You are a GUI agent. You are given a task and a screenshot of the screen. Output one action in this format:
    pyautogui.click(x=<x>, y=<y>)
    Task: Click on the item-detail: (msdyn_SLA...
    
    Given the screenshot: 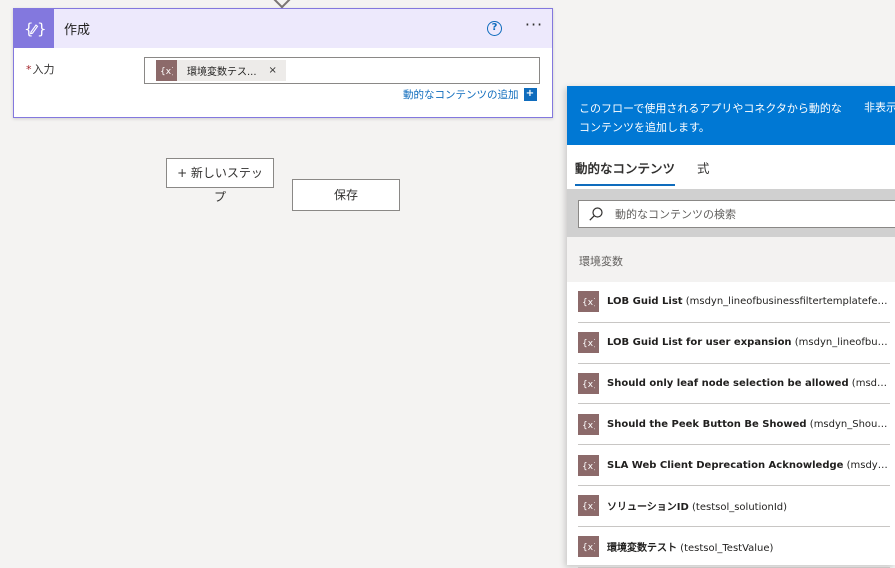 What is the action you would take?
    pyautogui.click(x=867, y=465)
    